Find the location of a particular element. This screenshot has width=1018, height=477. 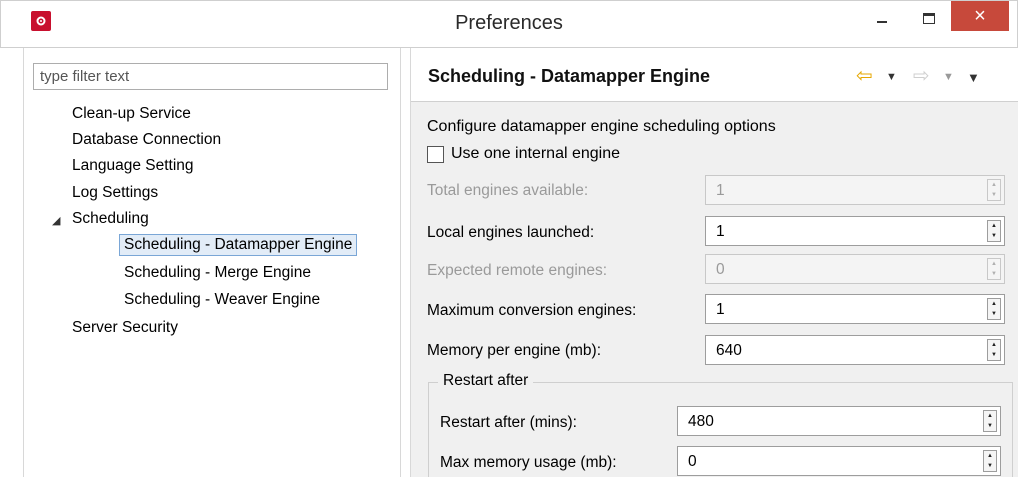

max-conversion-engines-label: Maximum conversion engines: is located at coordinates (532, 310).